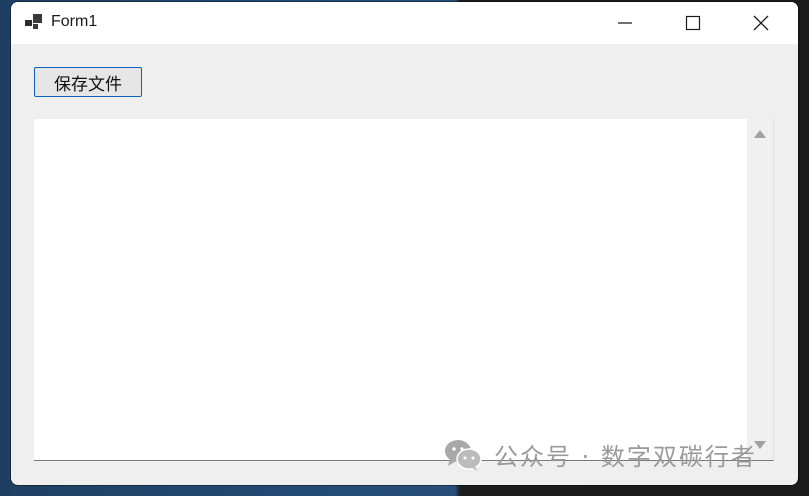 This screenshot has width=809, height=496. I want to click on wechat-icon, so click(463, 455).